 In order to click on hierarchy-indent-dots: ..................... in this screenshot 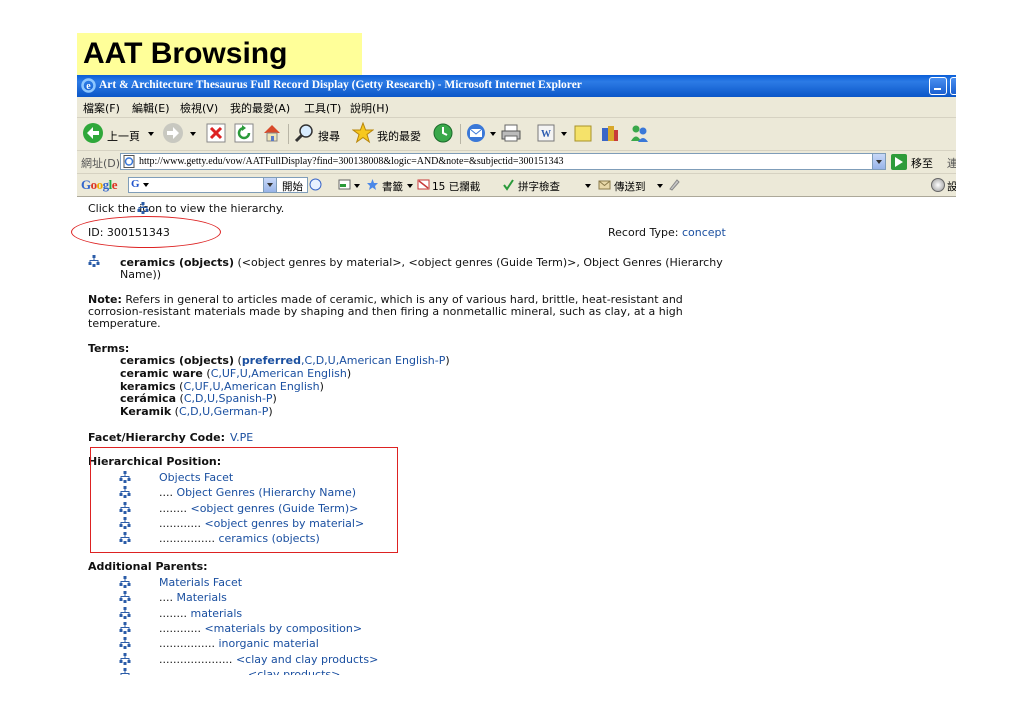, I will do `click(197, 659)`.